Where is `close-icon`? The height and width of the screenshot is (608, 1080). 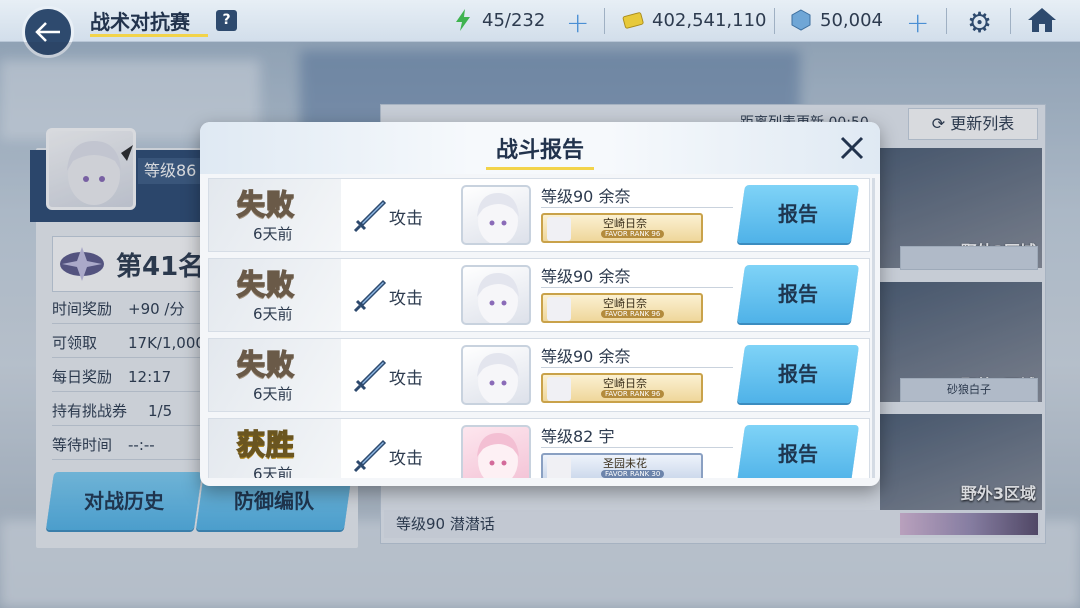 close-icon is located at coordinates (852, 148).